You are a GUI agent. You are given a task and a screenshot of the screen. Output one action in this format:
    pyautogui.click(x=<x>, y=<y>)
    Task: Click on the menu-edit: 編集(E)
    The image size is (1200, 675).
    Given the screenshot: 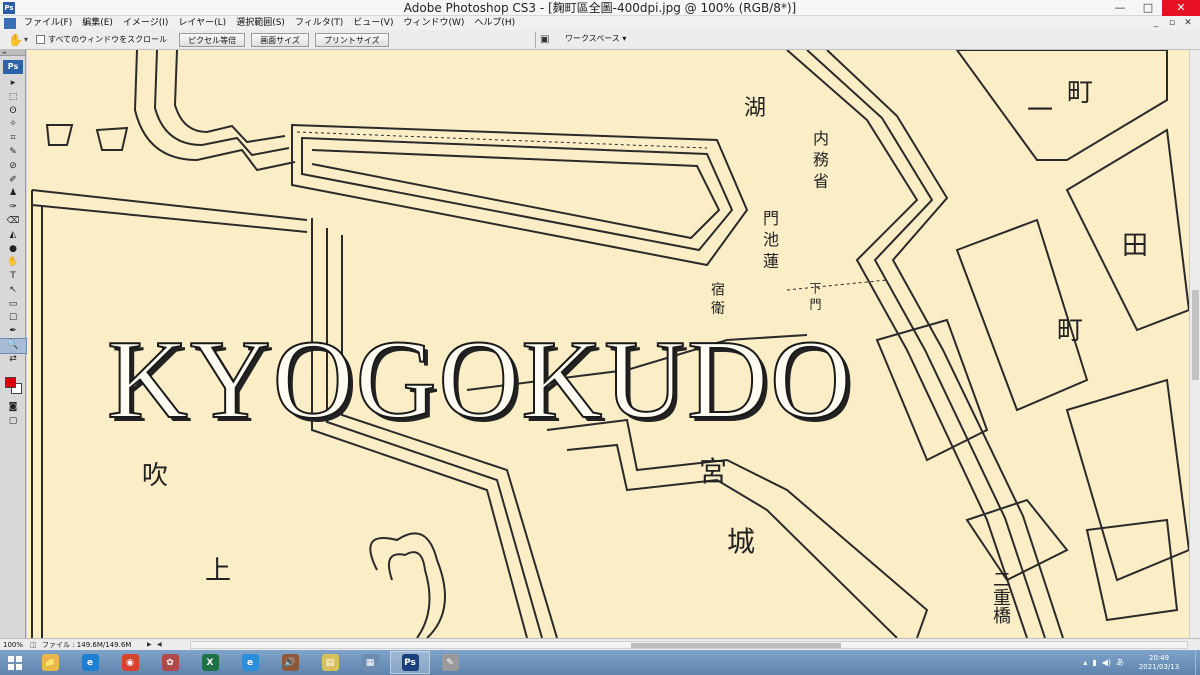 What is the action you would take?
    pyautogui.click(x=97, y=23)
    